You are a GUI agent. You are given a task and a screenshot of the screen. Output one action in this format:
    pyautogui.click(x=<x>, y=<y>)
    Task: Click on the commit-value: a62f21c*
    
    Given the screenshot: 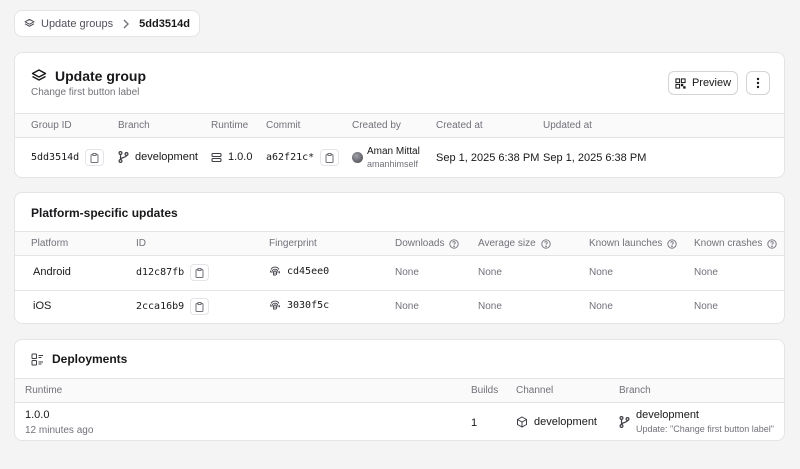 What is the action you would take?
    pyautogui.click(x=290, y=157)
    